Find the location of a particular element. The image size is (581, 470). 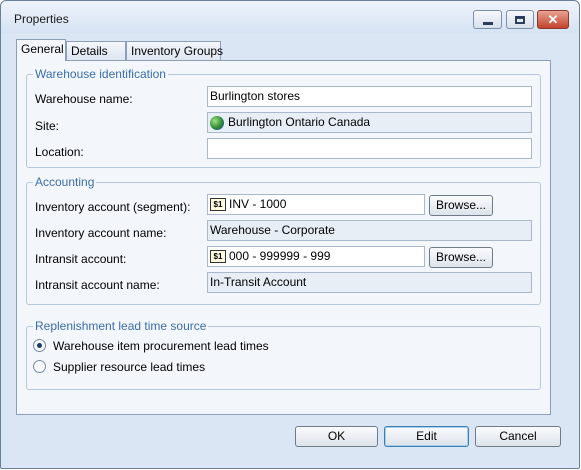

window-title: Properties is located at coordinates (41, 19).